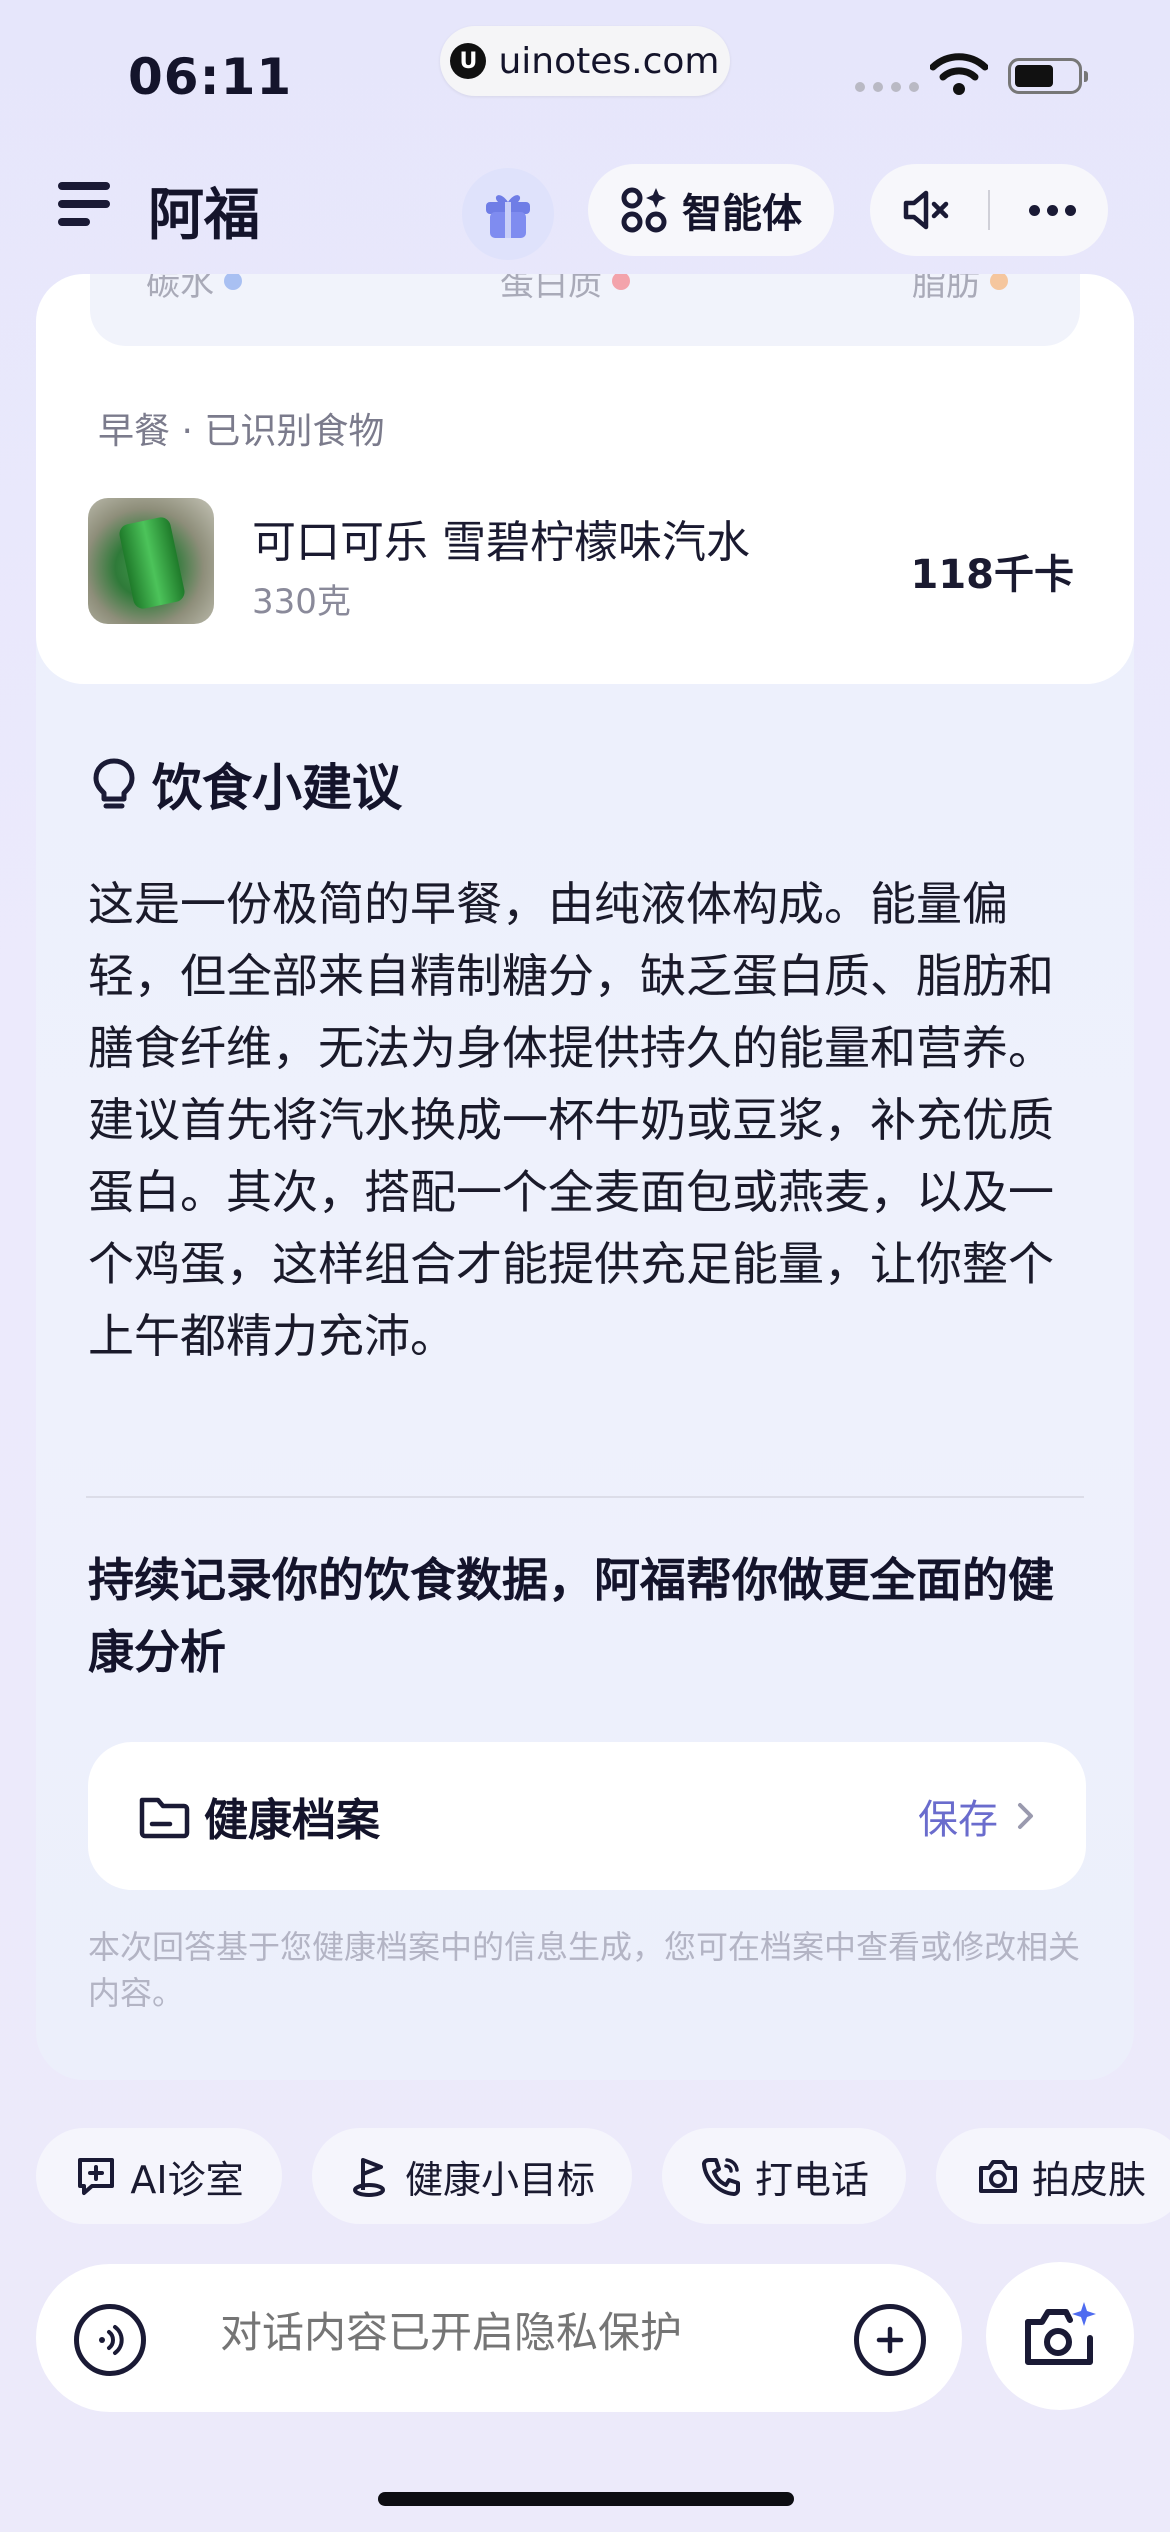 The height and width of the screenshot is (2532, 1170). I want to click on sparkle-camera-icon, so click(1060, 2333).